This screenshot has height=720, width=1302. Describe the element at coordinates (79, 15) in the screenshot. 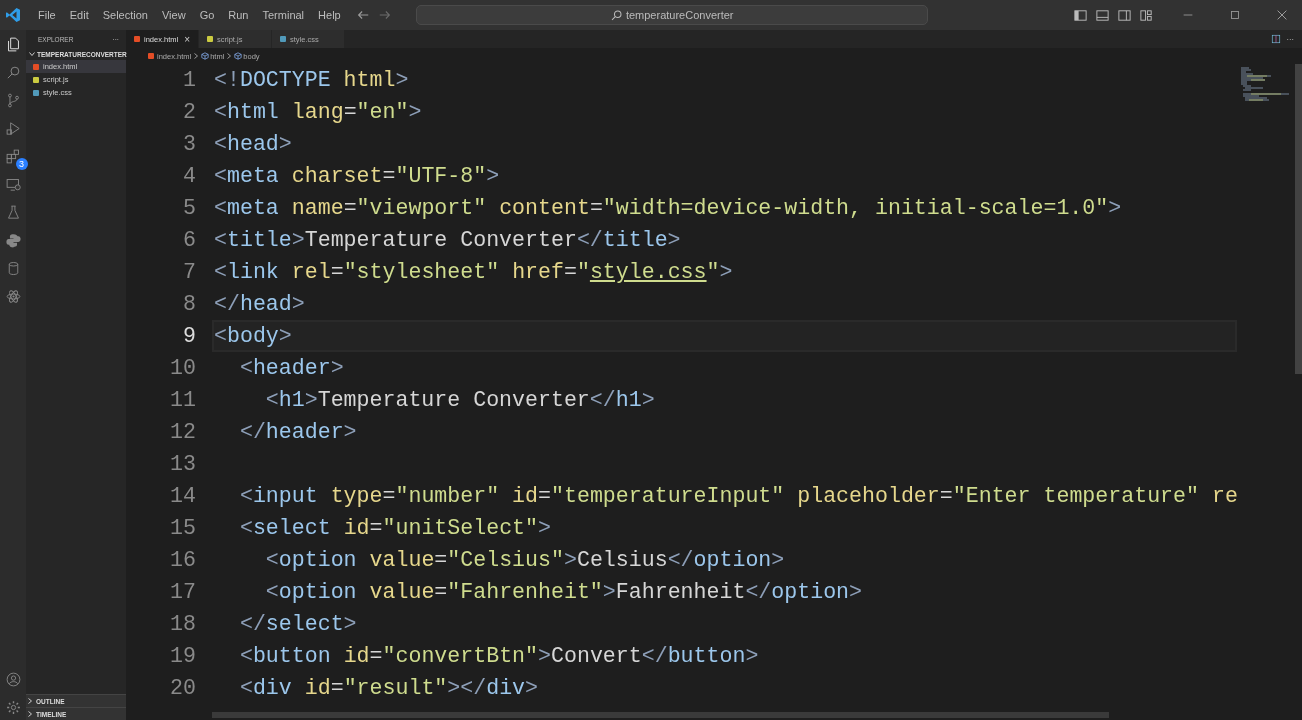

I see `menu-item: Edit` at that location.